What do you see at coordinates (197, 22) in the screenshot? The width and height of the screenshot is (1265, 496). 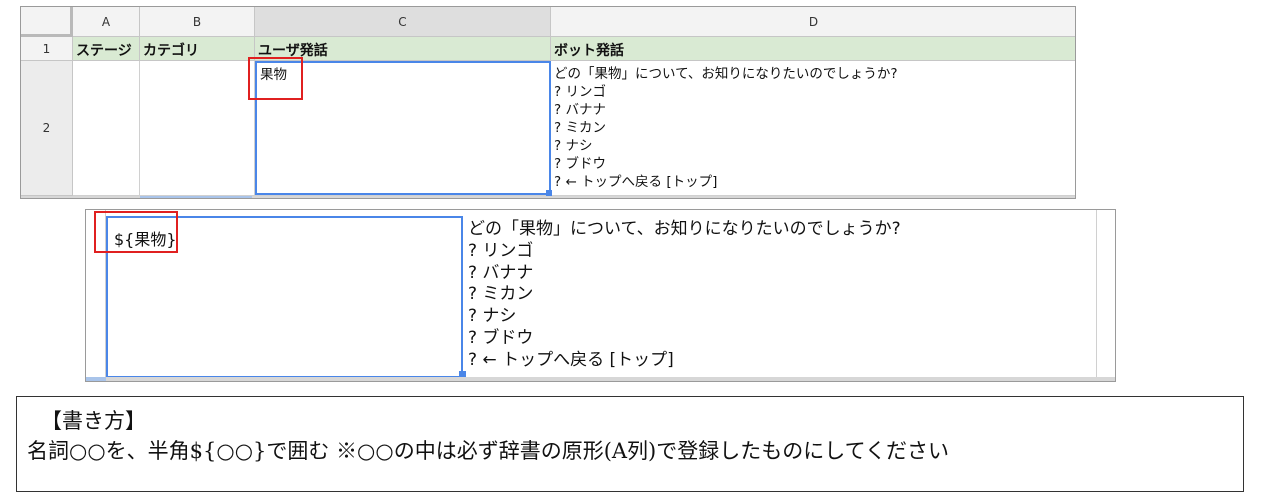 I see `column-header-b: B` at bounding box center [197, 22].